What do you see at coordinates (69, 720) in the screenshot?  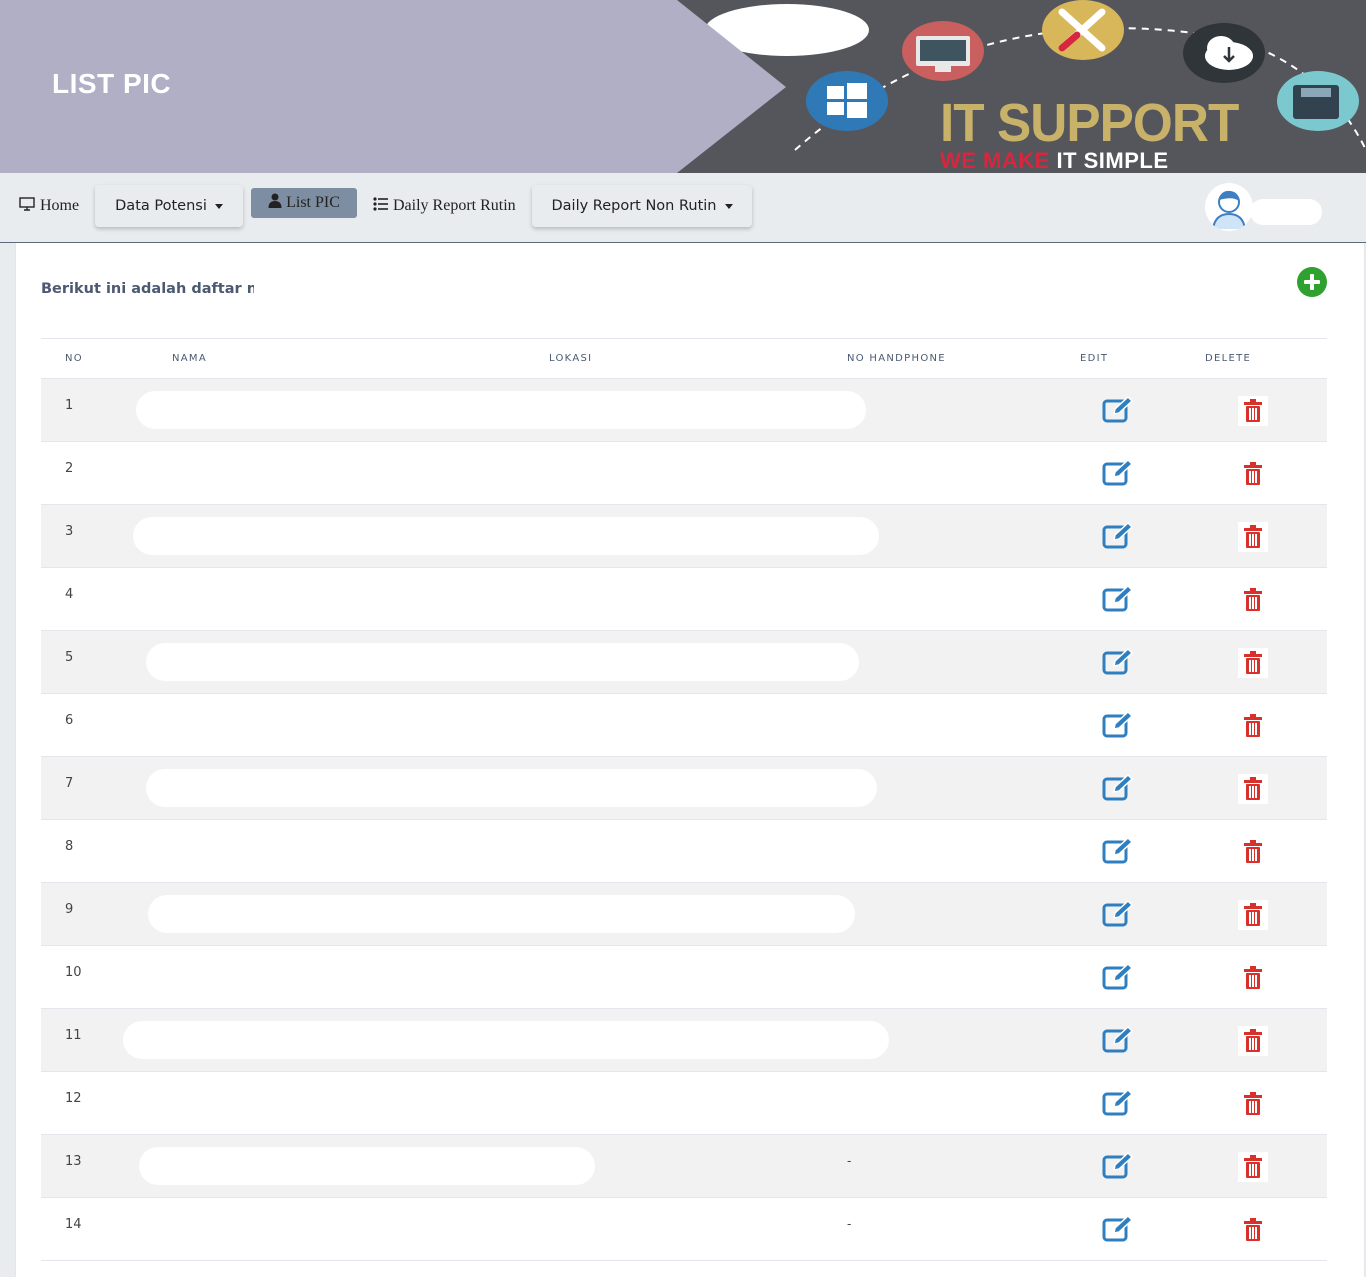 I see `row-number: 6` at bounding box center [69, 720].